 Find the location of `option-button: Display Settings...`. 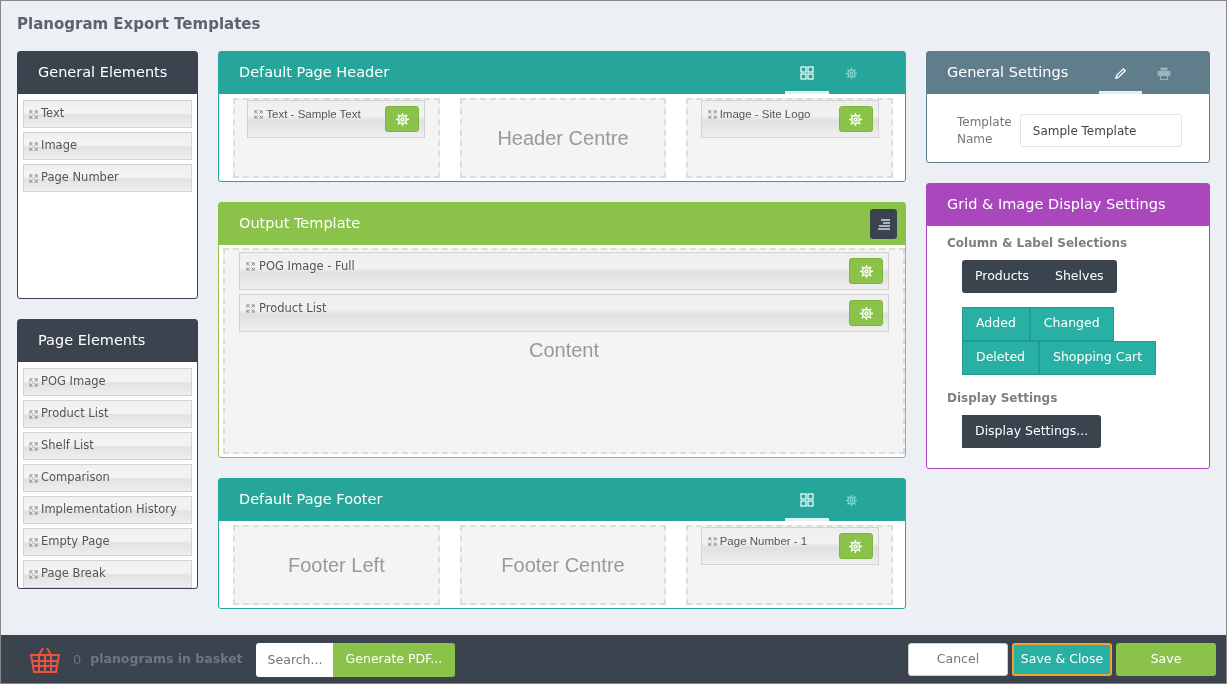

option-button: Display Settings... is located at coordinates (1032, 431).